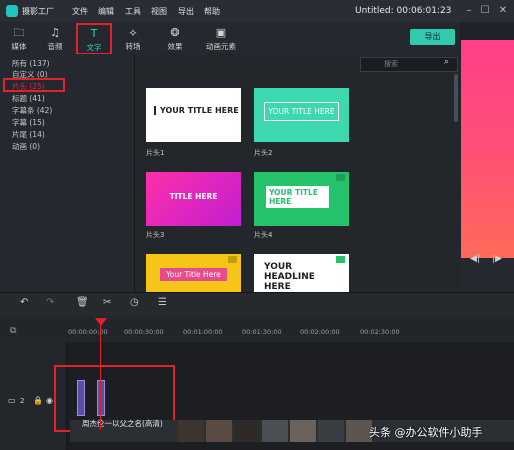 Image resolution: width=514 pixels, height=450 pixels. I want to click on add-track-icon: ⧉, so click(13, 331).